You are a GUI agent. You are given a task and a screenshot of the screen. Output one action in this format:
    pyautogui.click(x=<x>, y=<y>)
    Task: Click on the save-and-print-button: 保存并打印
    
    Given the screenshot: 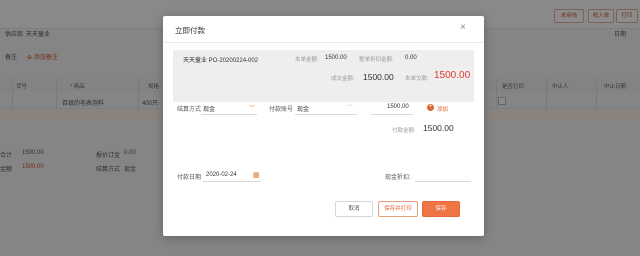 What is the action you would take?
    pyautogui.click(x=398, y=209)
    